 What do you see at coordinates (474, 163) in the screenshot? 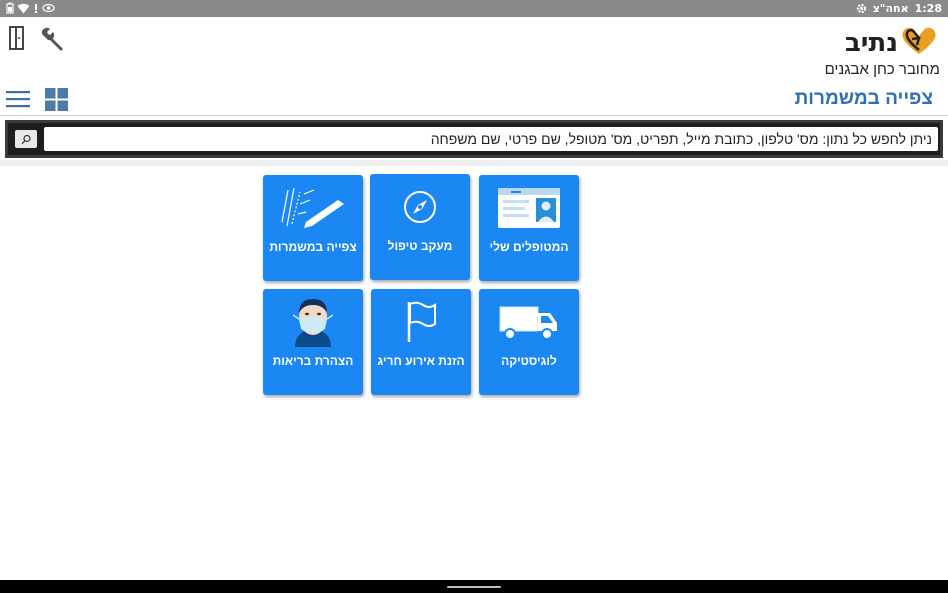
I see `separator-strip` at bounding box center [474, 163].